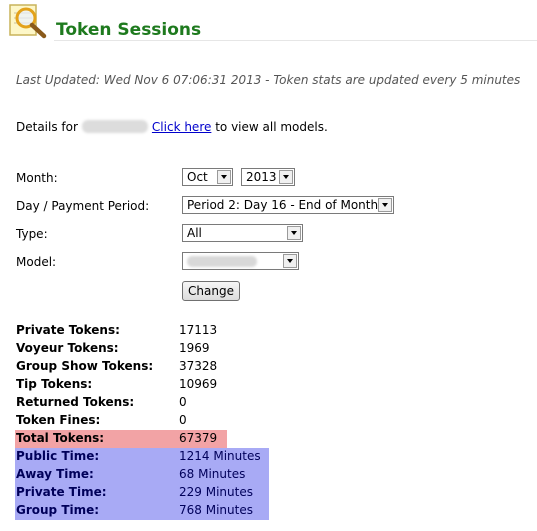  I want to click on stat-label: Private Time:, so click(61, 492).